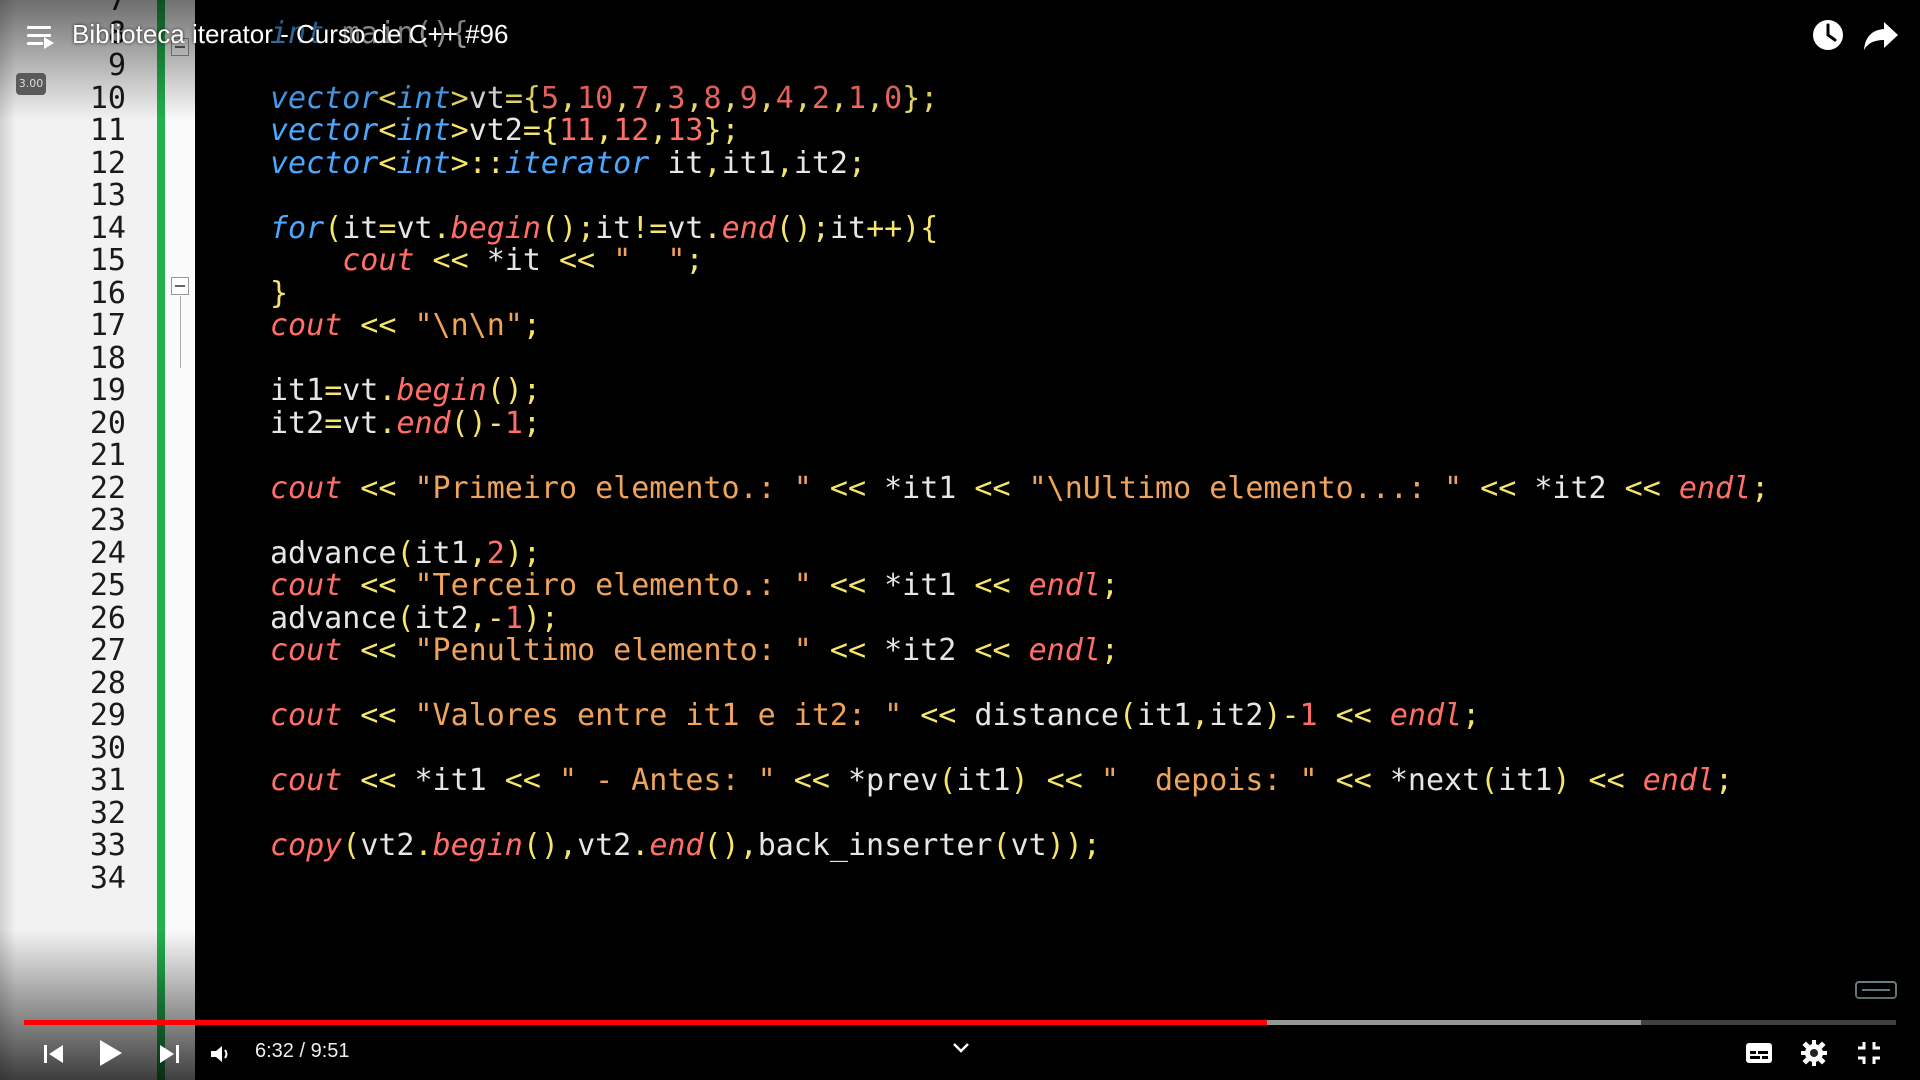  I want to click on fold-guide, so click(180, 332).